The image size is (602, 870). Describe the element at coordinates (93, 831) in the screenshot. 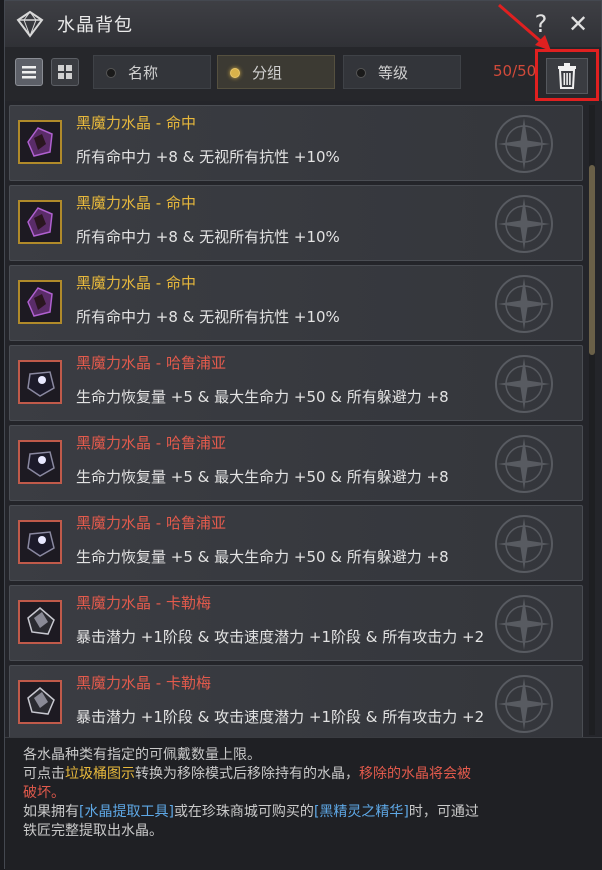

I see `info-line: 铁匠完整提取出水晶。` at that location.